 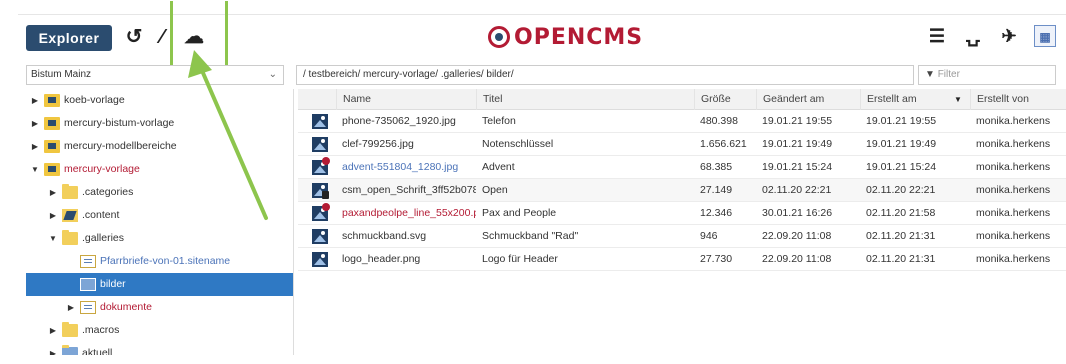 I want to click on cell-modified: 19.01.21 15:24, so click(x=797, y=167).